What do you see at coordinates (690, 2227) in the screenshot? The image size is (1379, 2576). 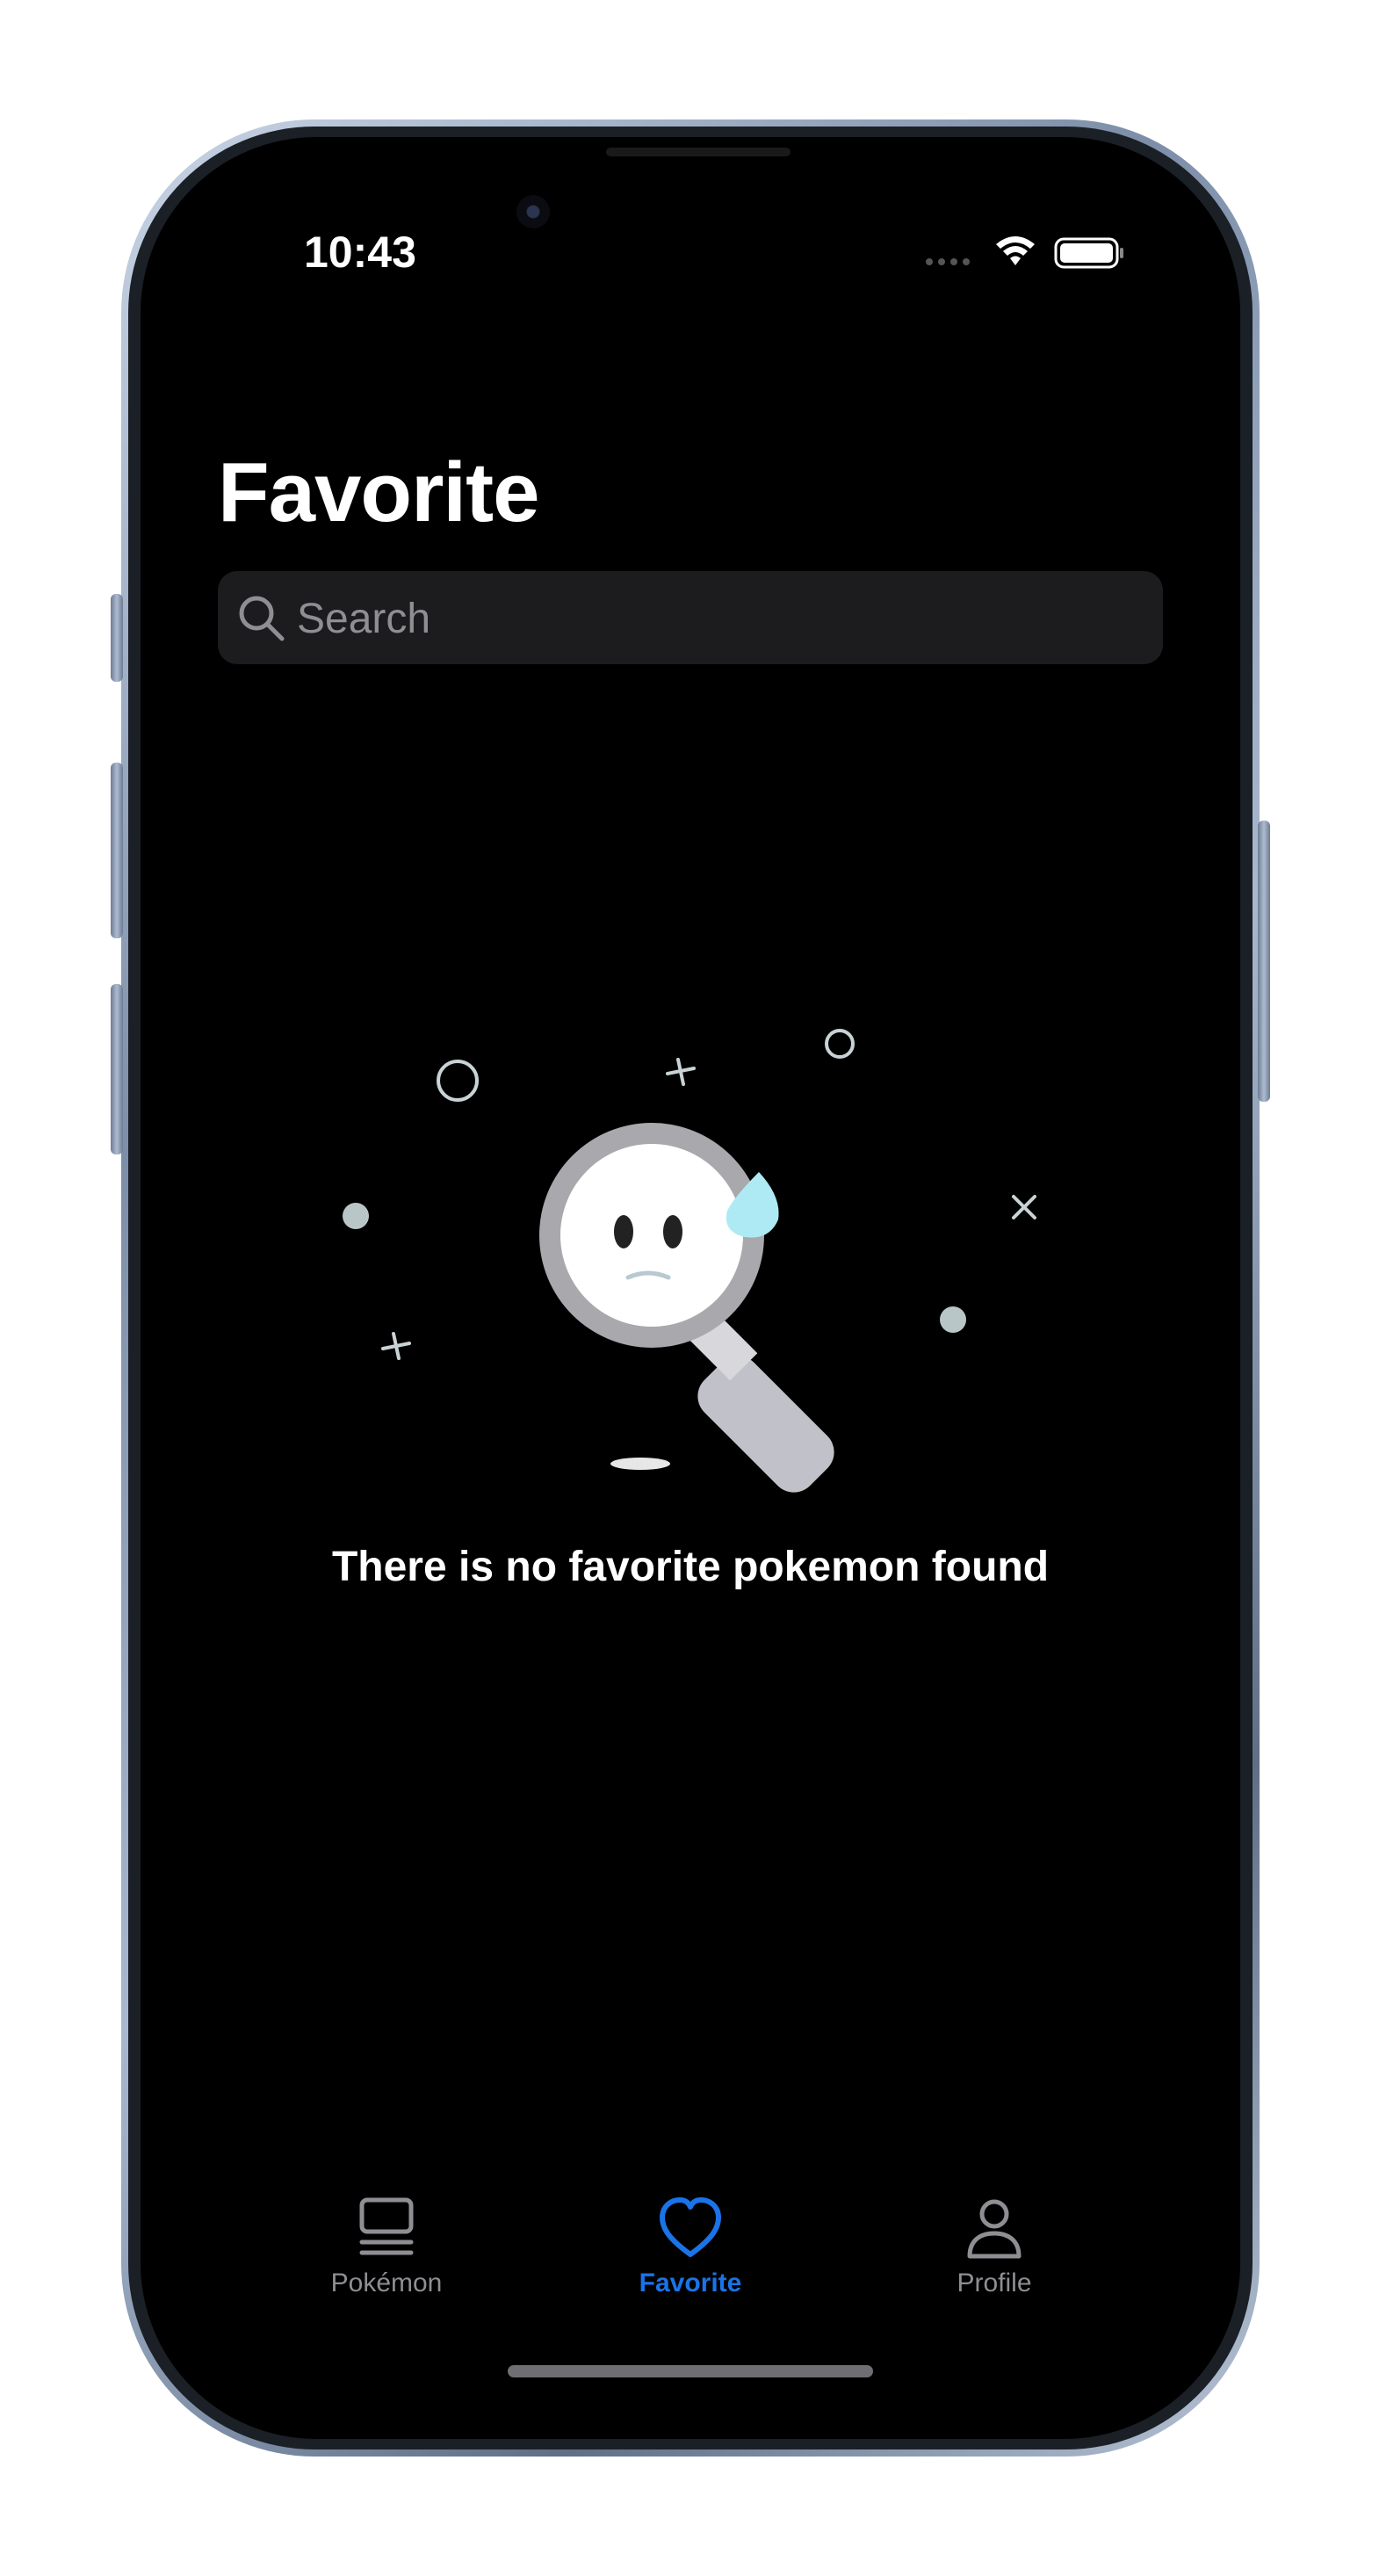 I see `heart-icon` at bounding box center [690, 2227].